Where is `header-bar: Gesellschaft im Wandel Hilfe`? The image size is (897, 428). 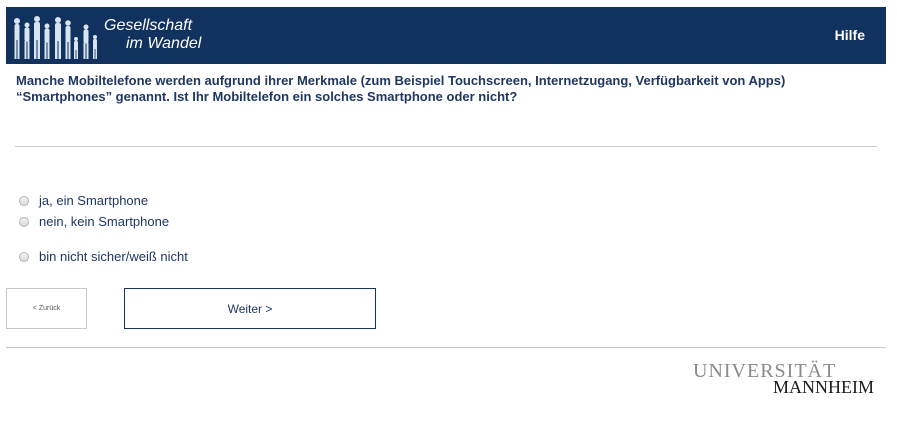 header-bar: Gesellschaft im Wandel Hilfe is located at coordinates (446, 35).